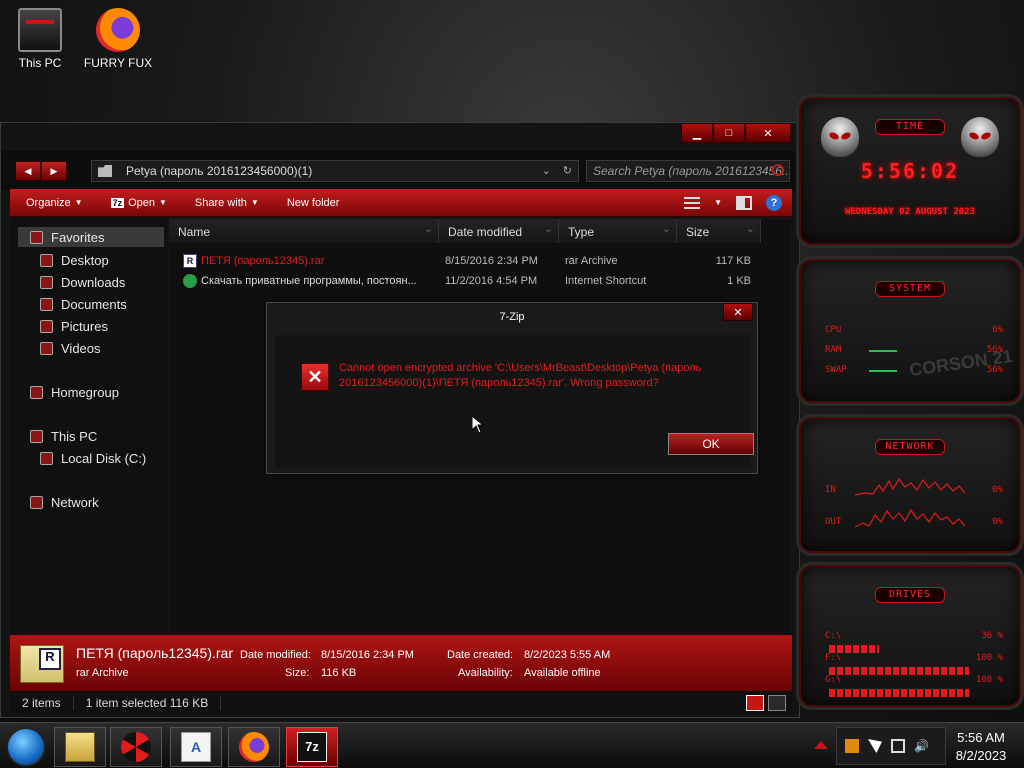 The image size is (1024, 768). Describe the element at coordinates (883, 371) in the screenshot. I see `swap-bar` at that location.